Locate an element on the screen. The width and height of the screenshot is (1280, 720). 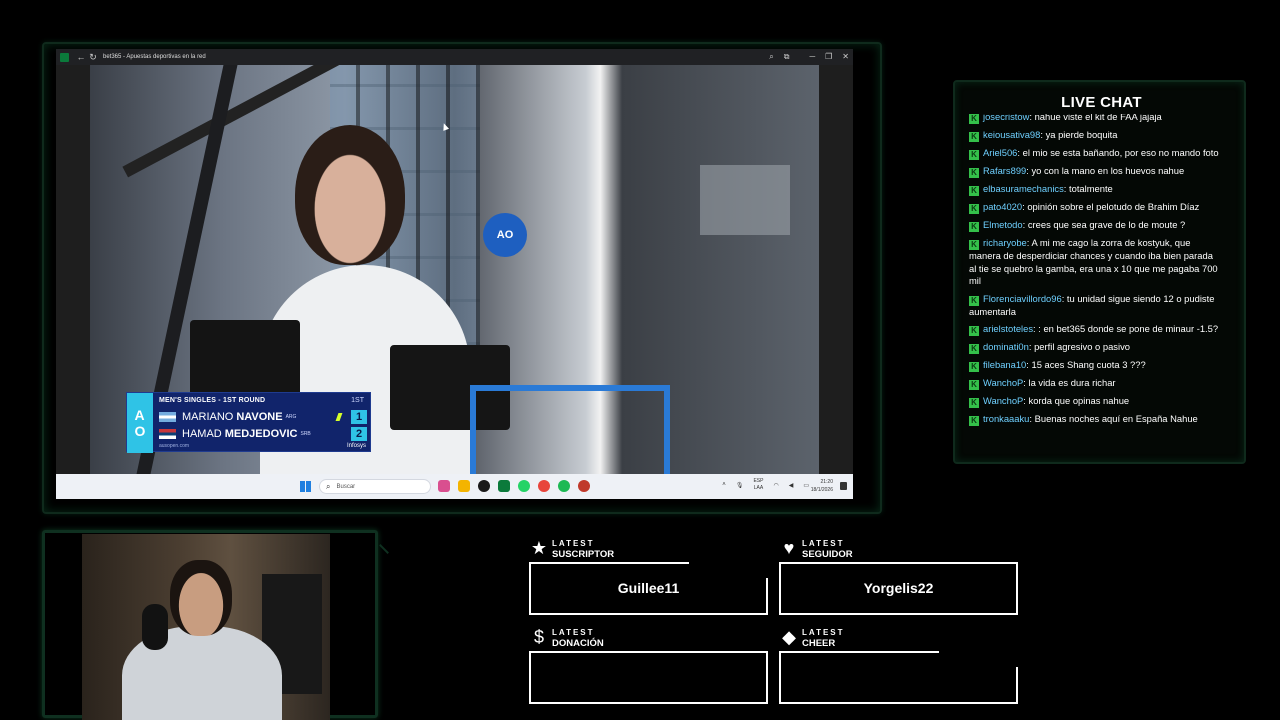
reload-icon: ↻ is located at coordinates (93, 57).